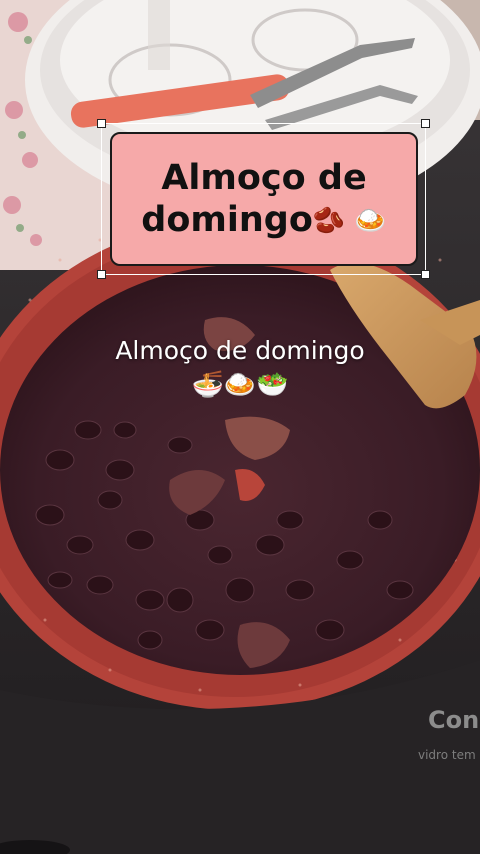 The height and width of the screenshot is (854, 480). I want to click on sticker-line1: Almoço de, so click(264, 177).